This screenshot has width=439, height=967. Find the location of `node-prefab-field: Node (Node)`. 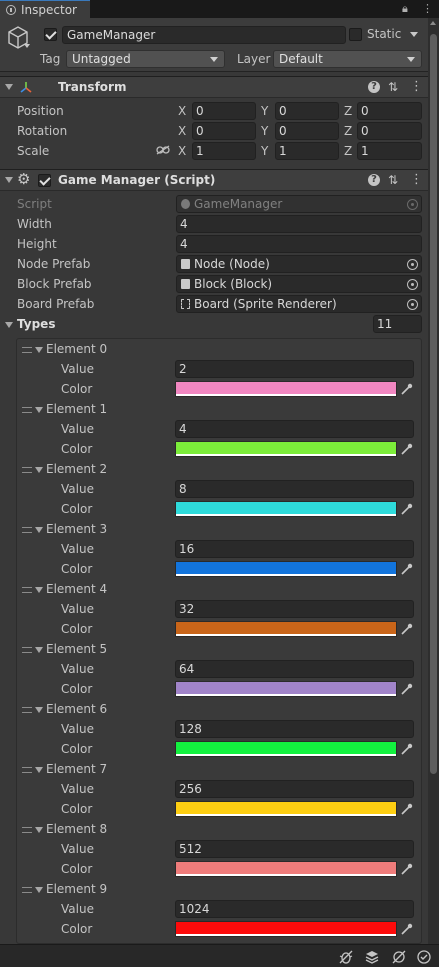

node-prefab-field: Node (Node) is located at coordinates (299, 264).